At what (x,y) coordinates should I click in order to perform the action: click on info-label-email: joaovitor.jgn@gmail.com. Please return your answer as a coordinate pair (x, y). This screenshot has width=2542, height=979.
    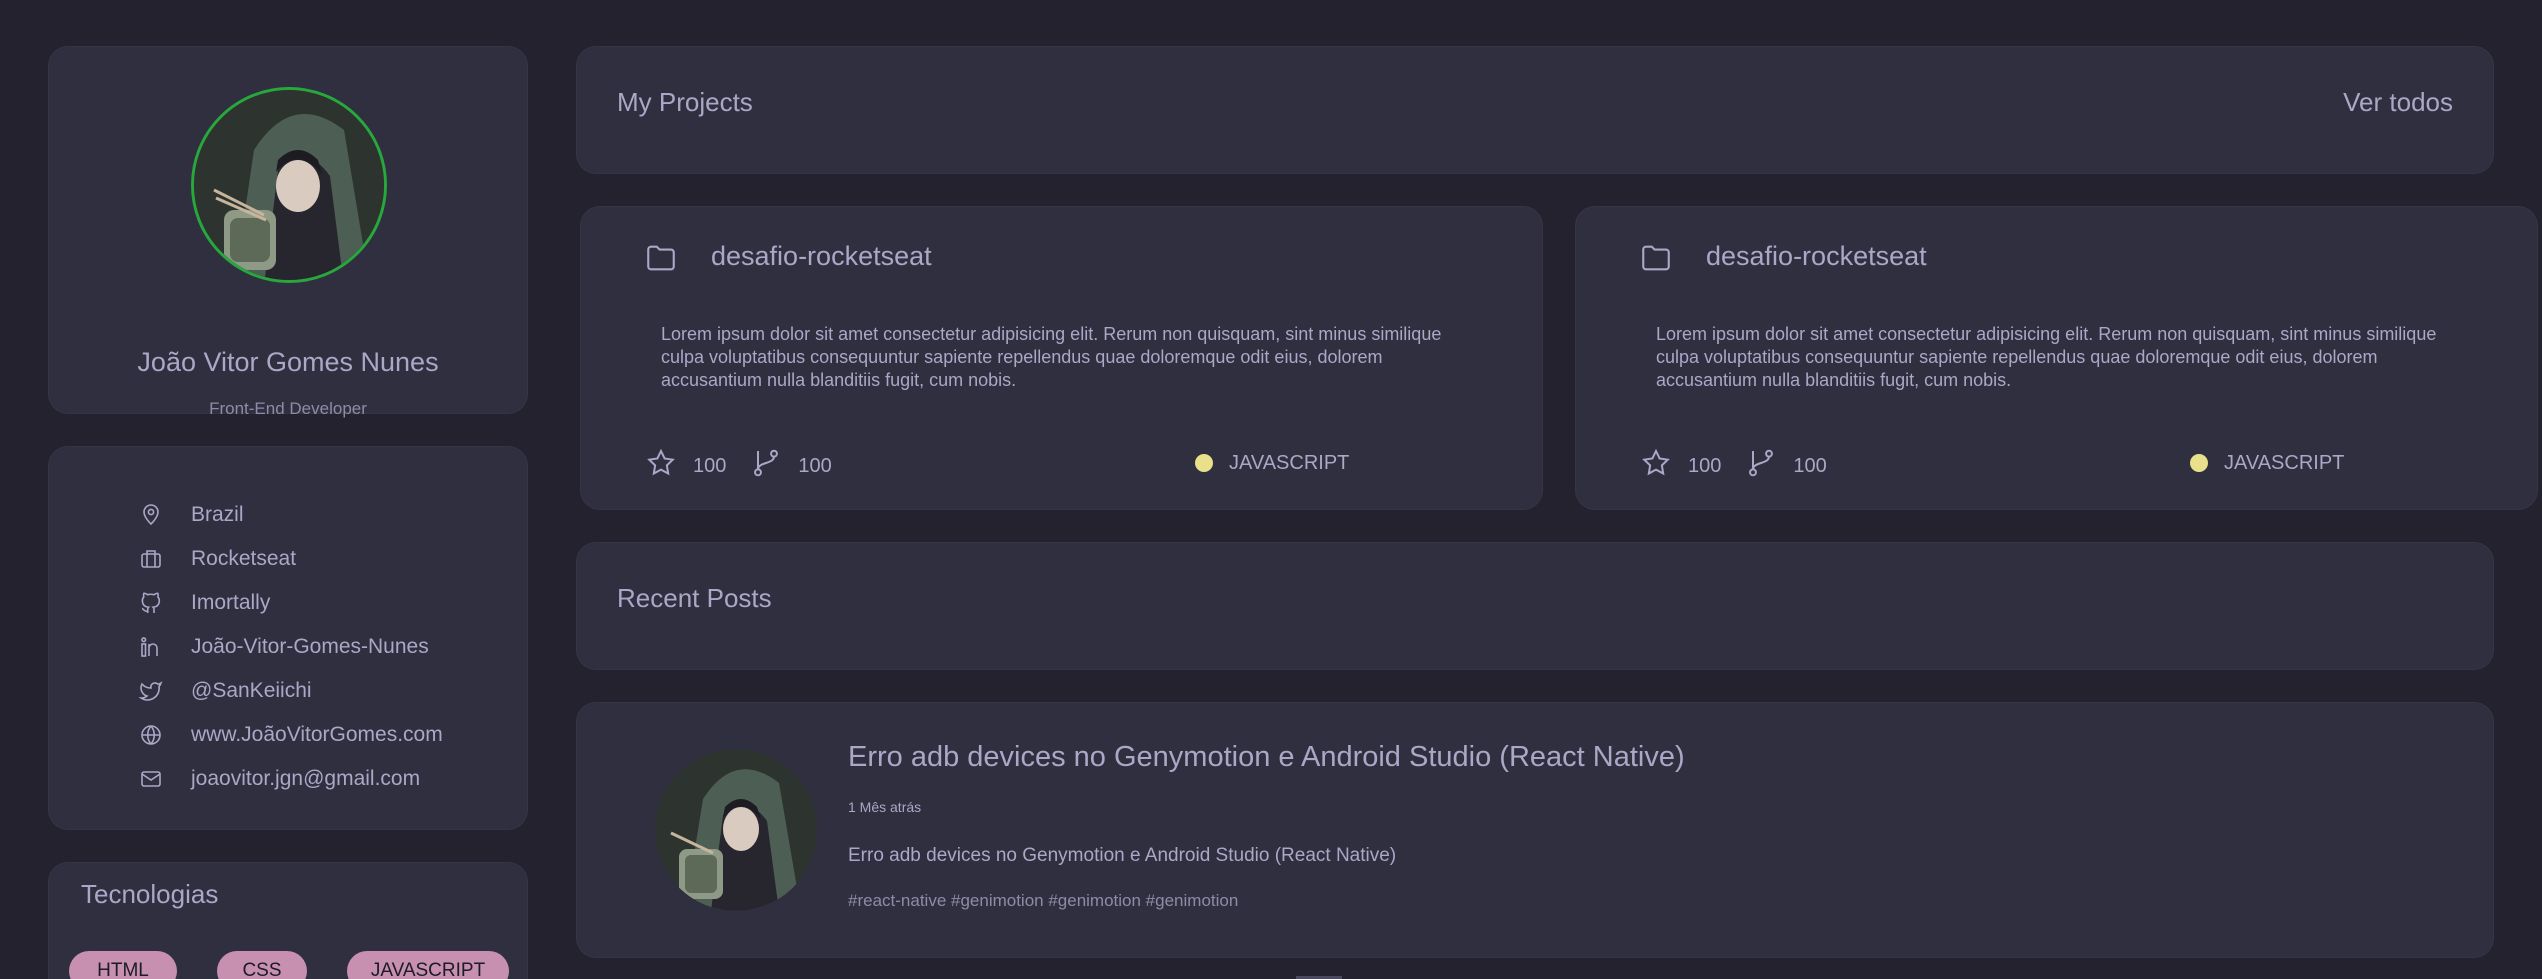
    Looking at the image, I should click on (306, 778).